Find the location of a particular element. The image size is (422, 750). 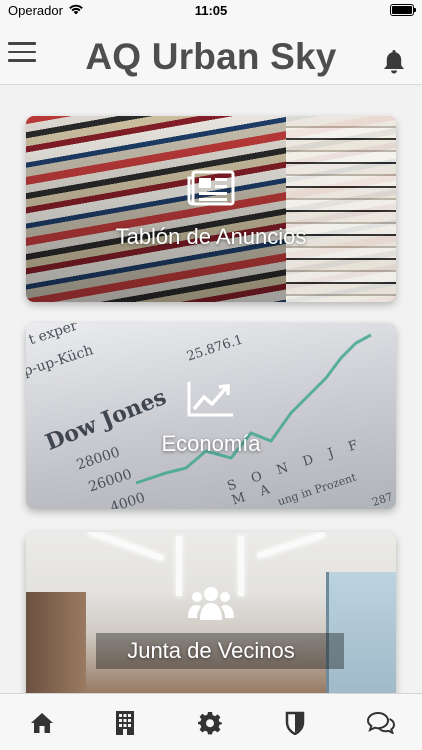

status-bar: Operador 11:05 is located at coordinates (211, 11).